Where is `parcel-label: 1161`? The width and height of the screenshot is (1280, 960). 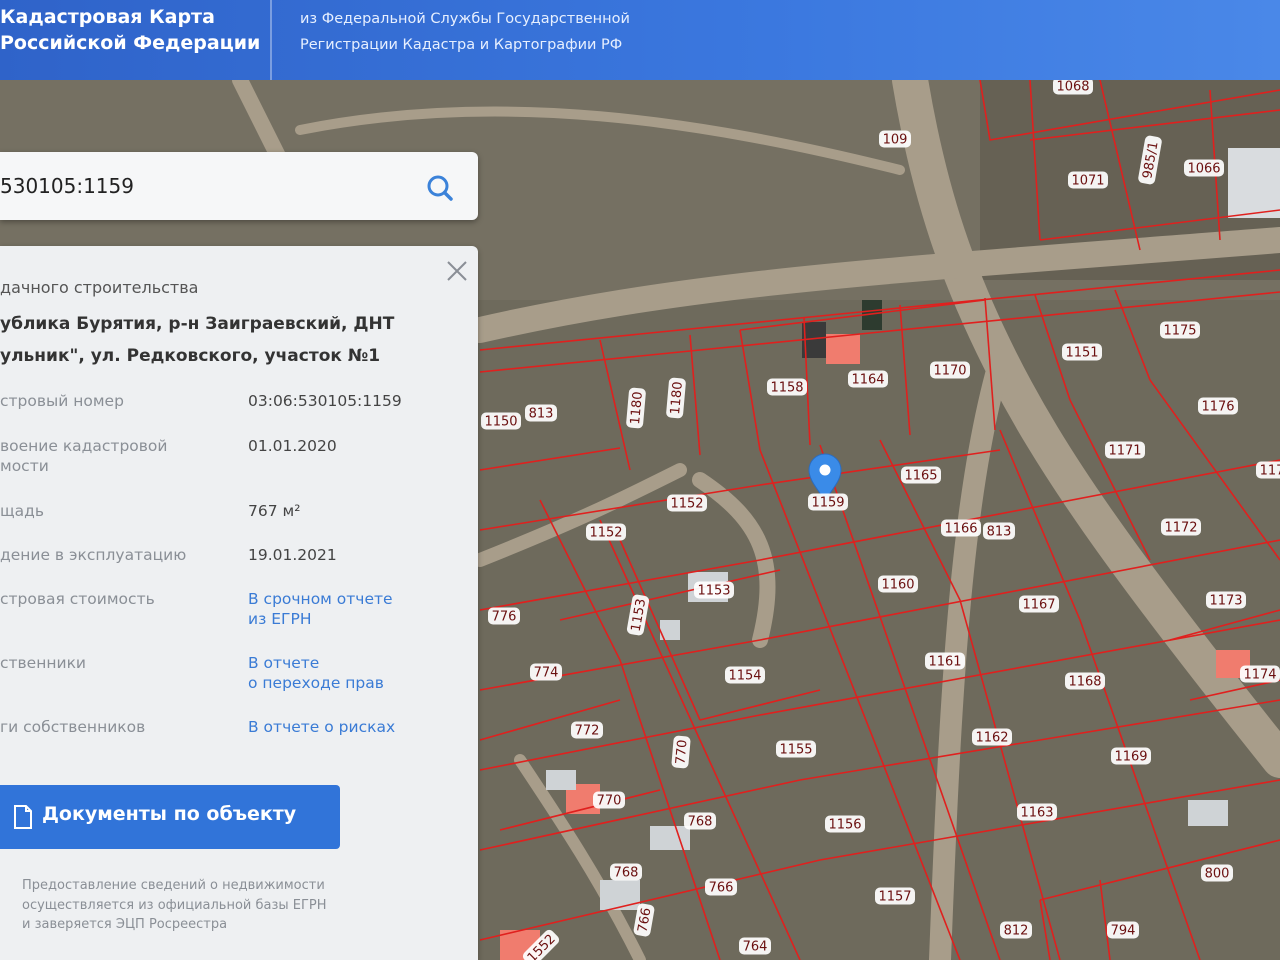 parcel-label: 1161 is located at coordinates (945, 661).